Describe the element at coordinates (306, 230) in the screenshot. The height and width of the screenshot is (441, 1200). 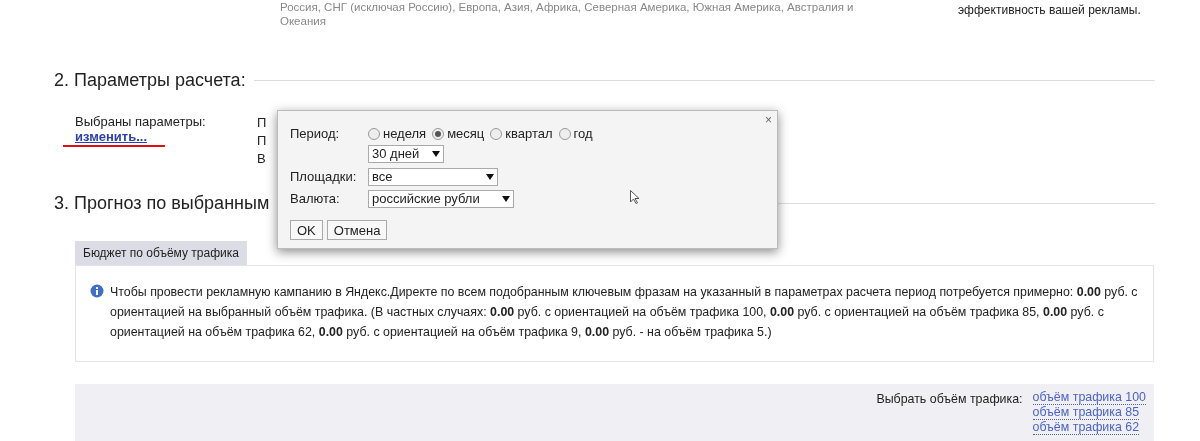
I see `ok-button: OK` at that location.